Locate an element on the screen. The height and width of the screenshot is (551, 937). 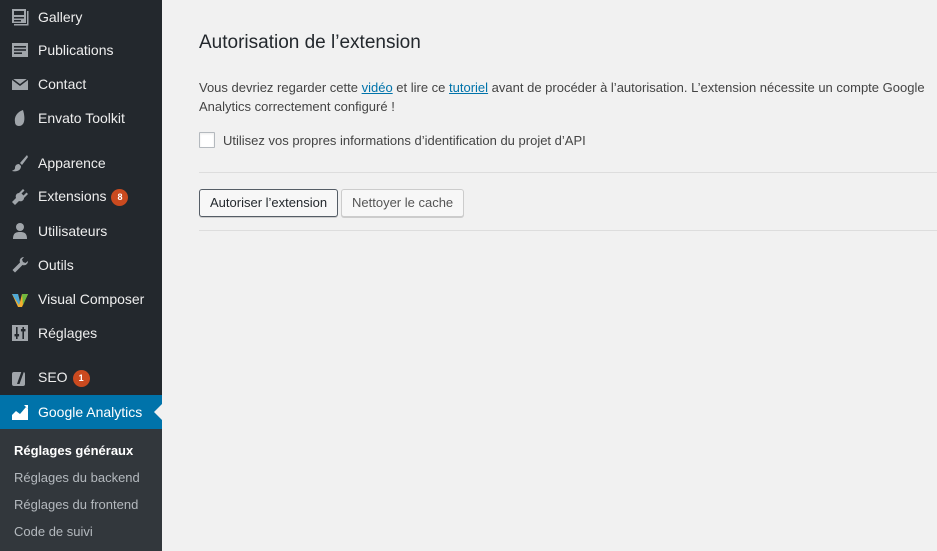
menu-item-label: Gallery is located at coordinates (60, 17).